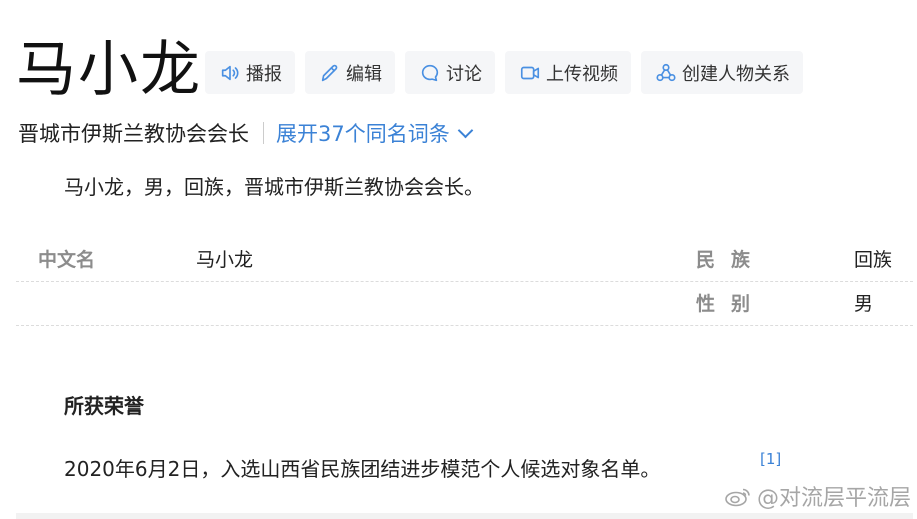 This screenshot has height=519, width=917. Describe the element at coordinates (230, 73) in the screenshot. I see `speaker-icon` at that location.